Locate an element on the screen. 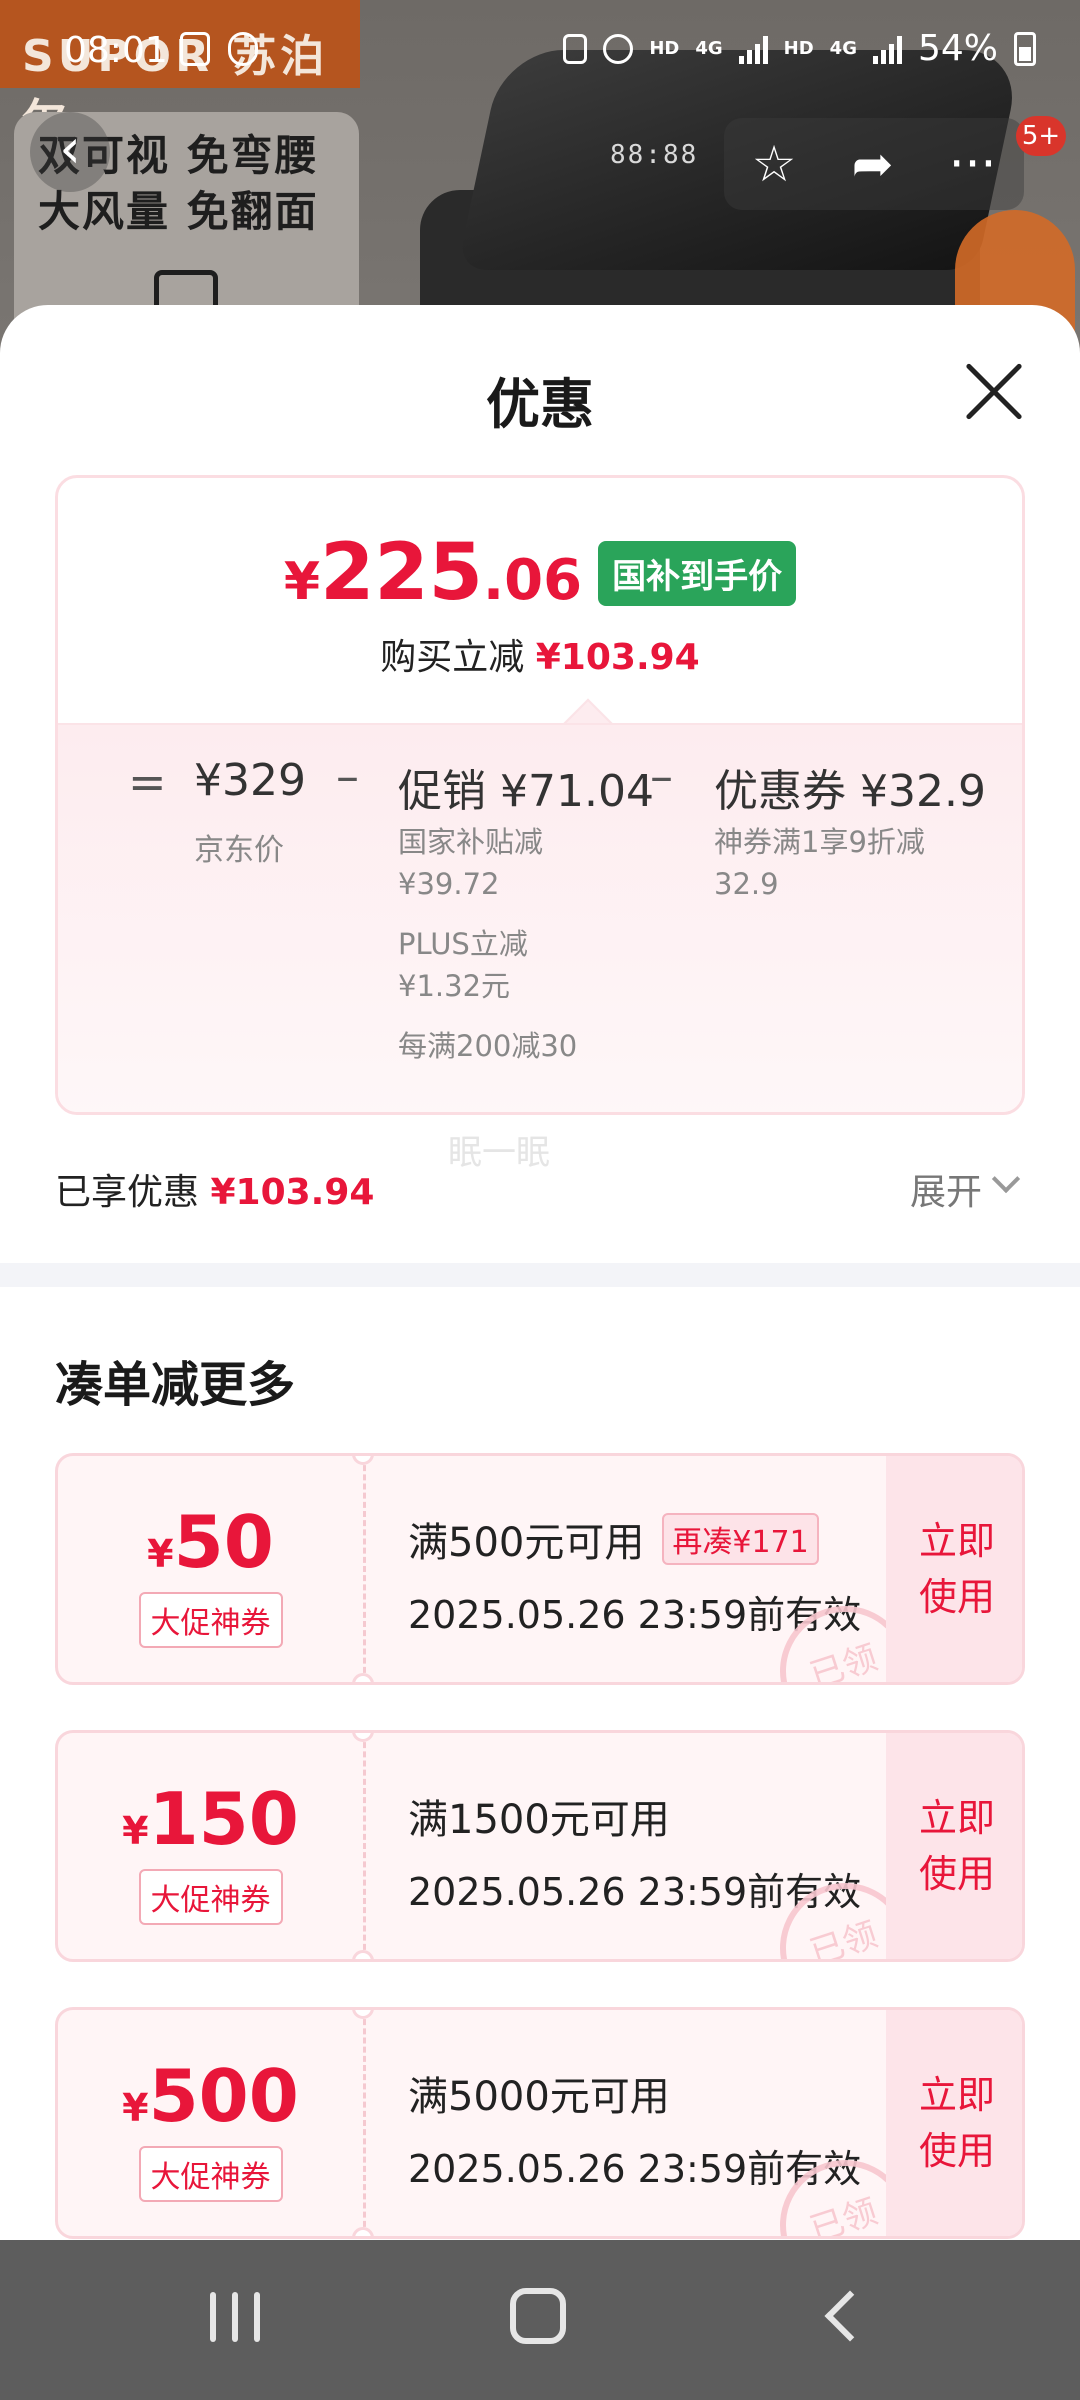 Image resolution: width=1080 pixels, height=2400 pixels. status-time: 08:01 is located at coordinates (116, 50).